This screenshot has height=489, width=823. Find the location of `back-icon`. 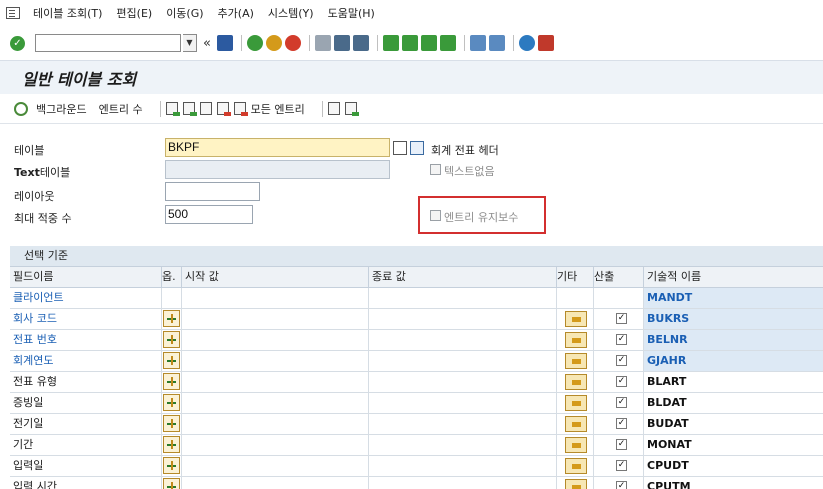

back-icon is located at coordinates (254, 43).